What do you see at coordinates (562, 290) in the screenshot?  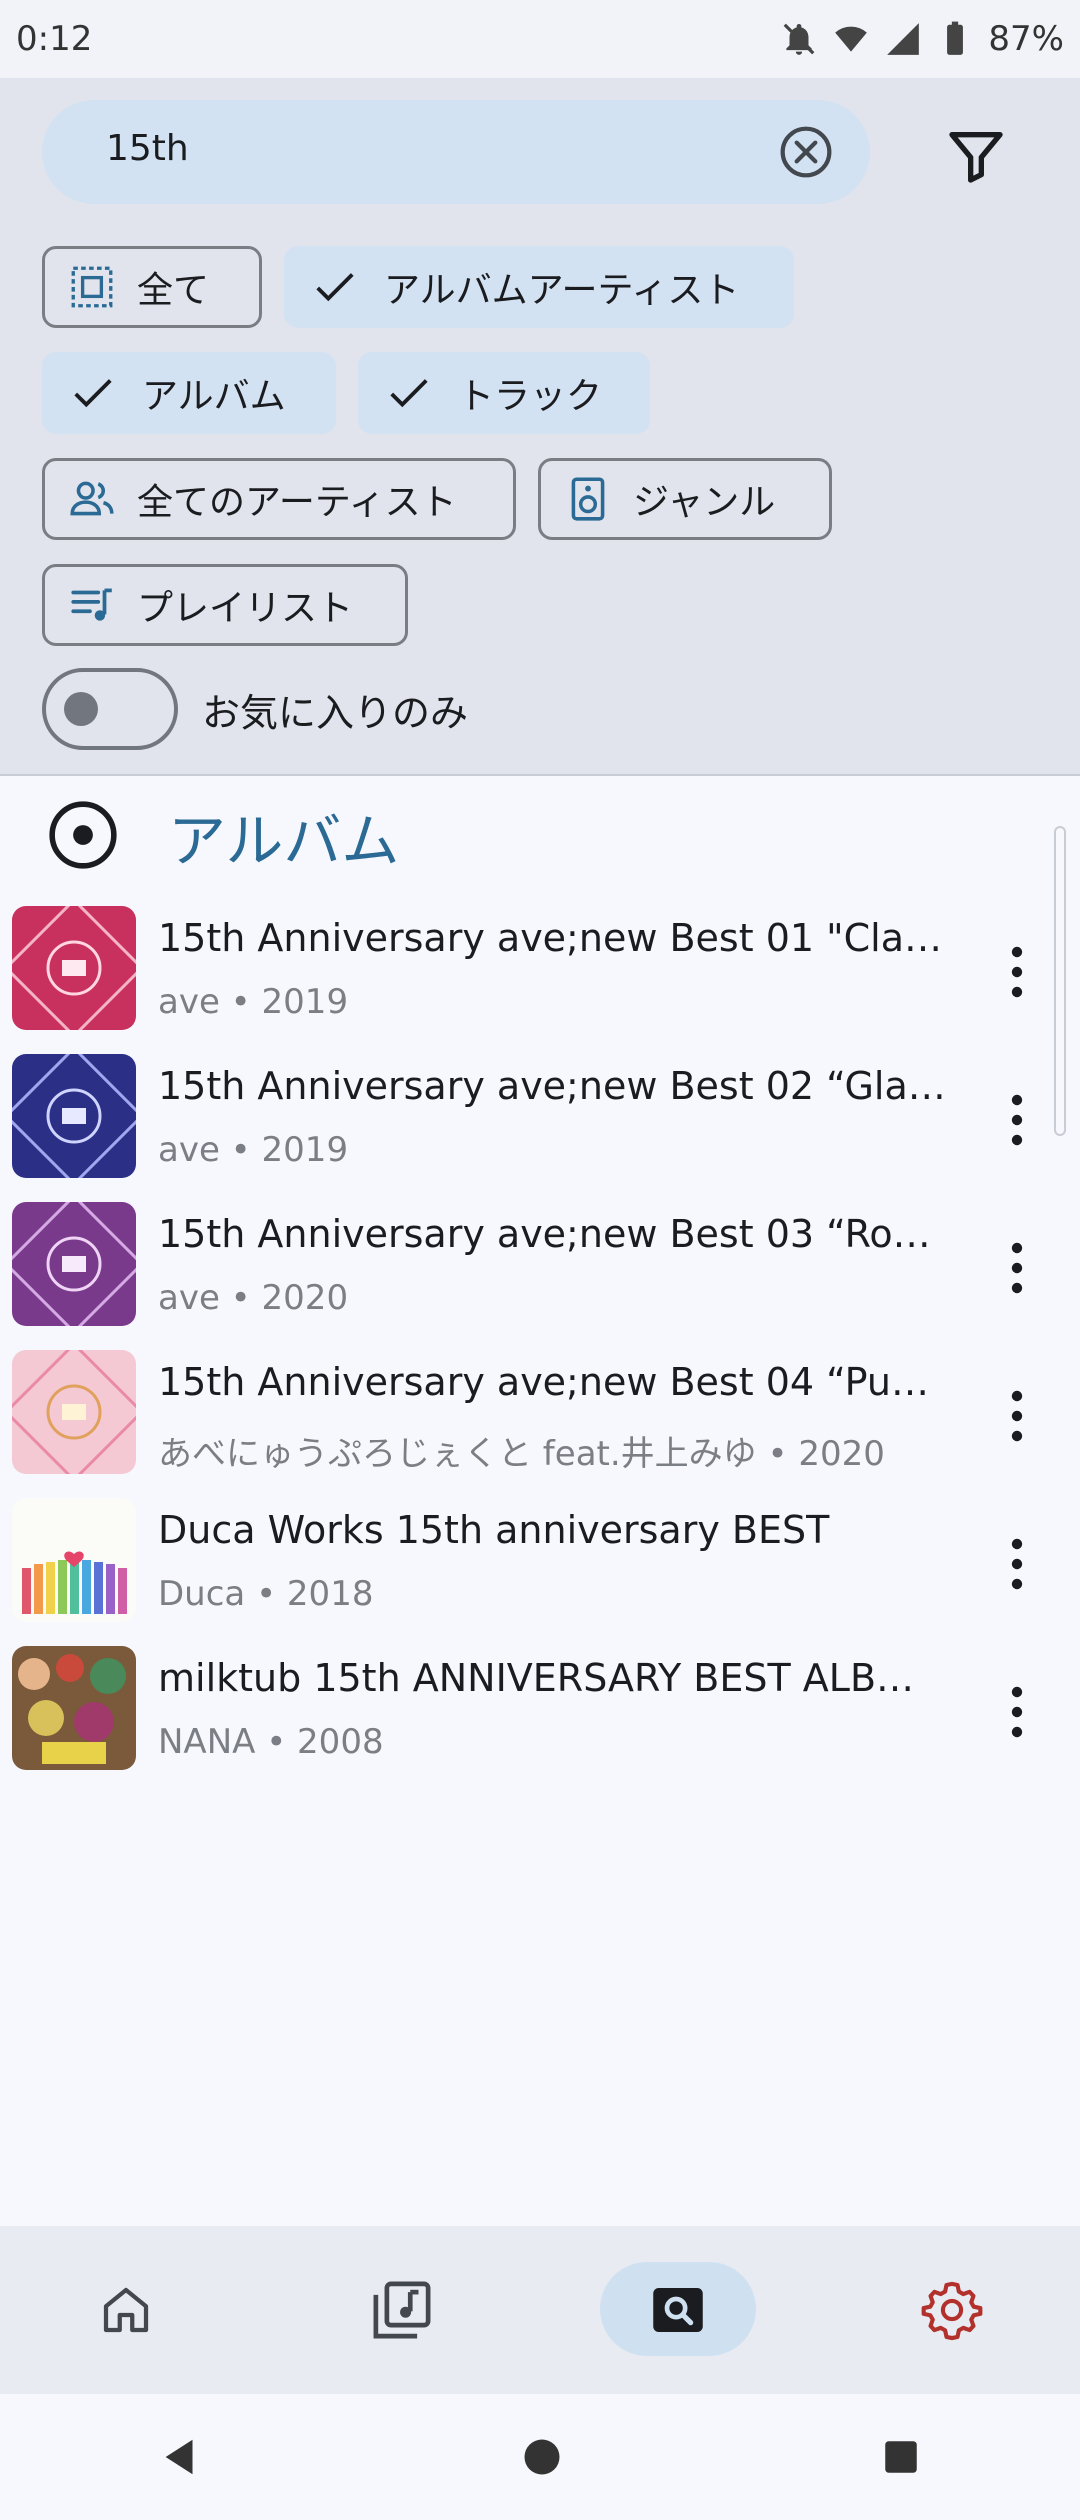 I see `chip-album-artist-label: アルバムアーティスト` at bounding box center [562, 290].